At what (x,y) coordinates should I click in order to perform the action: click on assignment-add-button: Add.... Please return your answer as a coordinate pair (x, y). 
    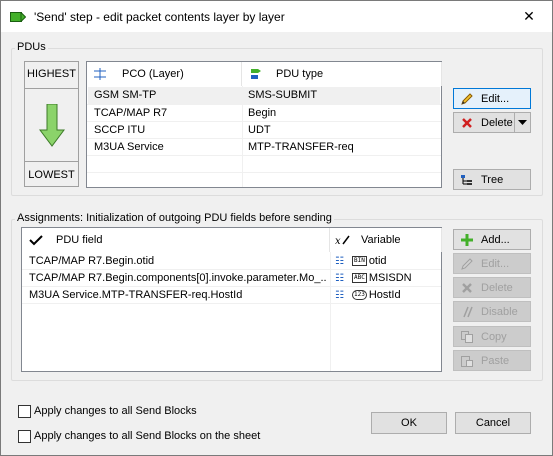
    Looking at the image, I should click on (492, 239).